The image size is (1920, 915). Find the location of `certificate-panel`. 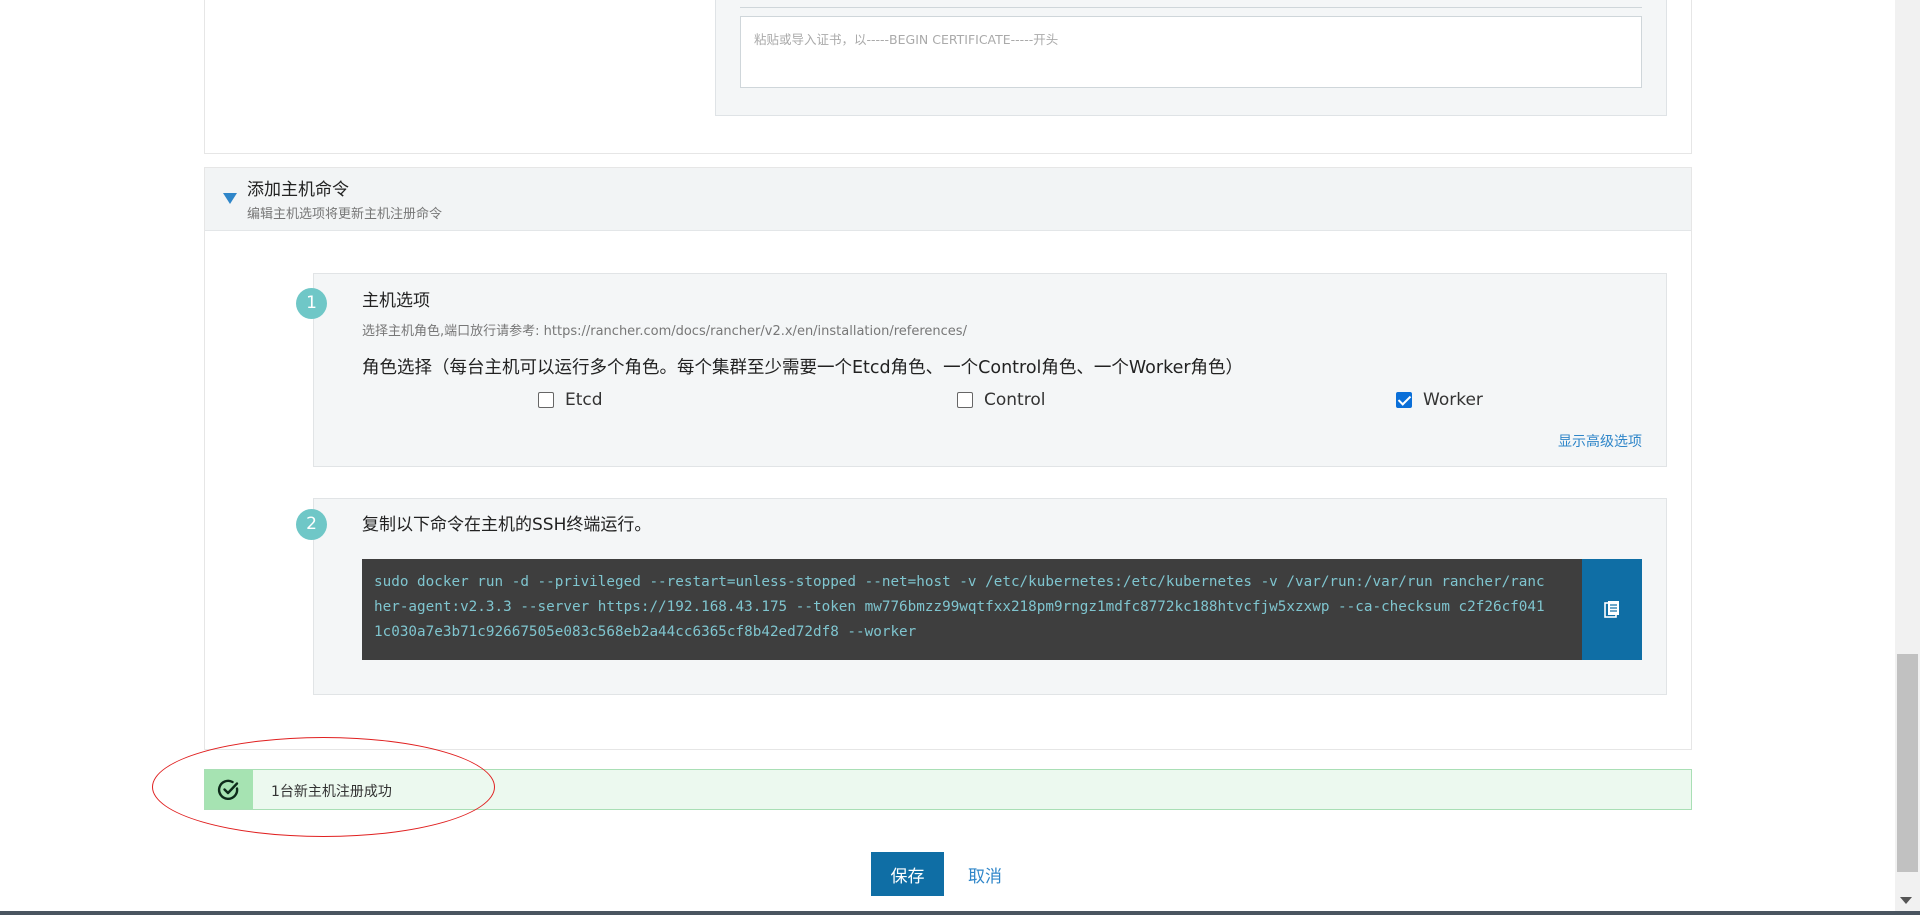

certificate-panel is located at coordinates (1191, 58).